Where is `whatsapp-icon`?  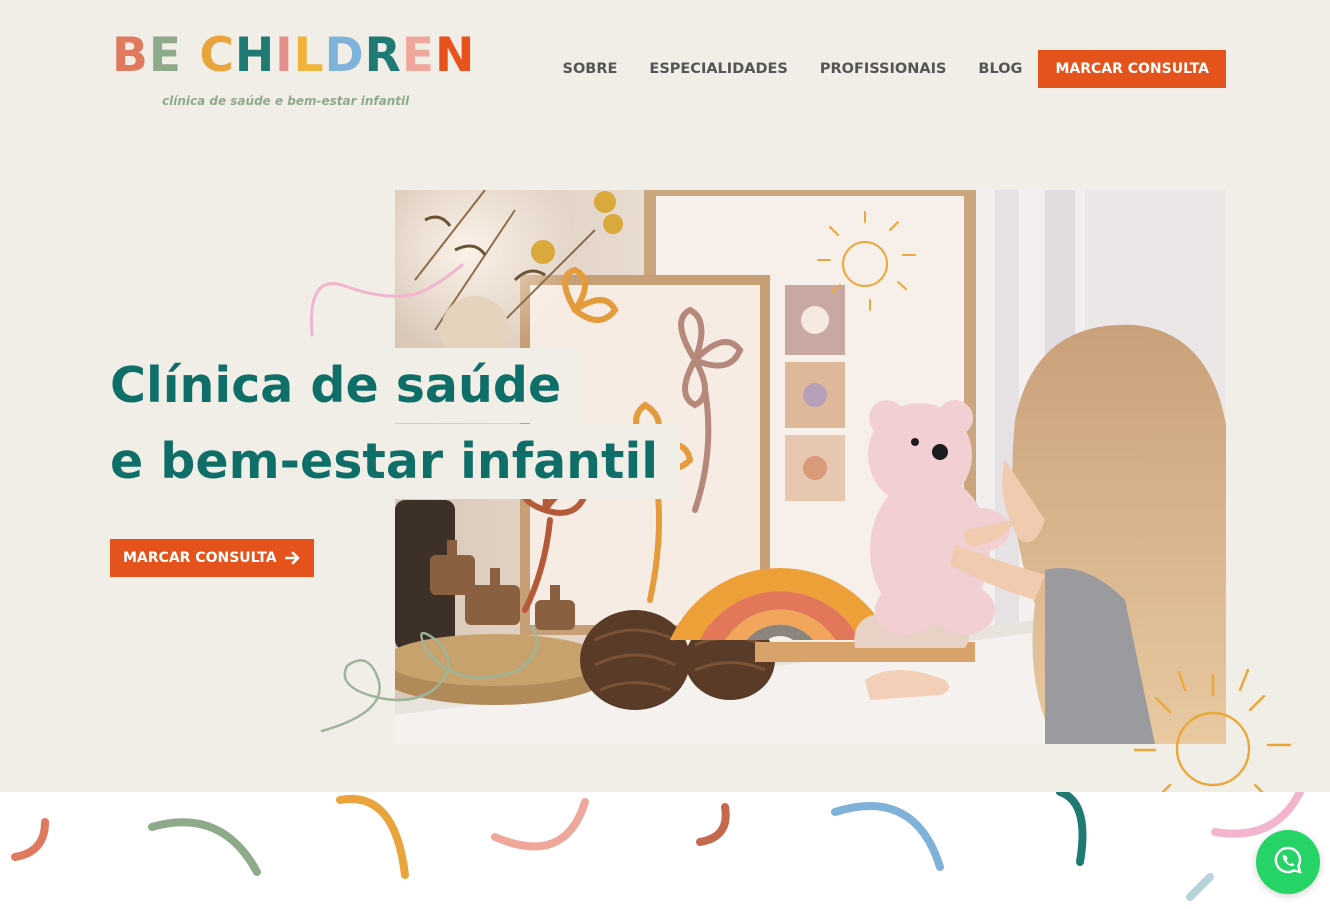 whatsapp-icon is located at coordinates (1288, 862).